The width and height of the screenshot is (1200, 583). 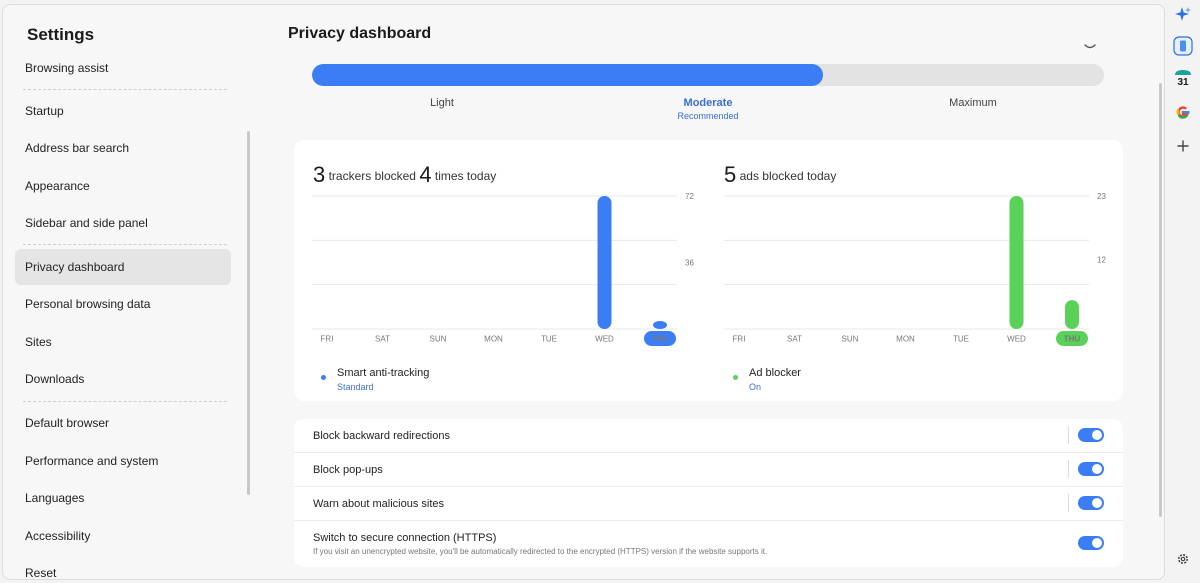 What do you see at coordinates (1091, 503) in the screenshot?
I see `malicious-sites-toggle` at bounding box center [1091, 503].